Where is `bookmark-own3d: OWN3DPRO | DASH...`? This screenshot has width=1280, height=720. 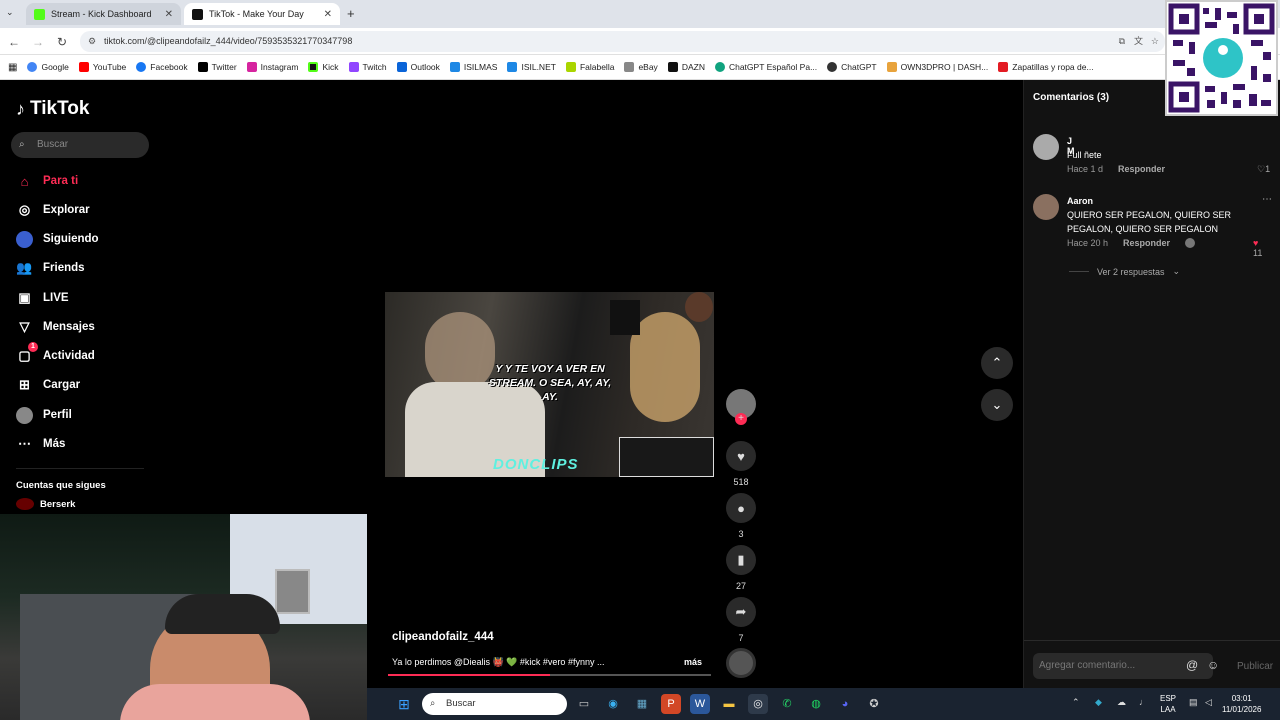 bookmark-own3d: OWN3DPRO | DASH... is located at coordinates (937, 67).